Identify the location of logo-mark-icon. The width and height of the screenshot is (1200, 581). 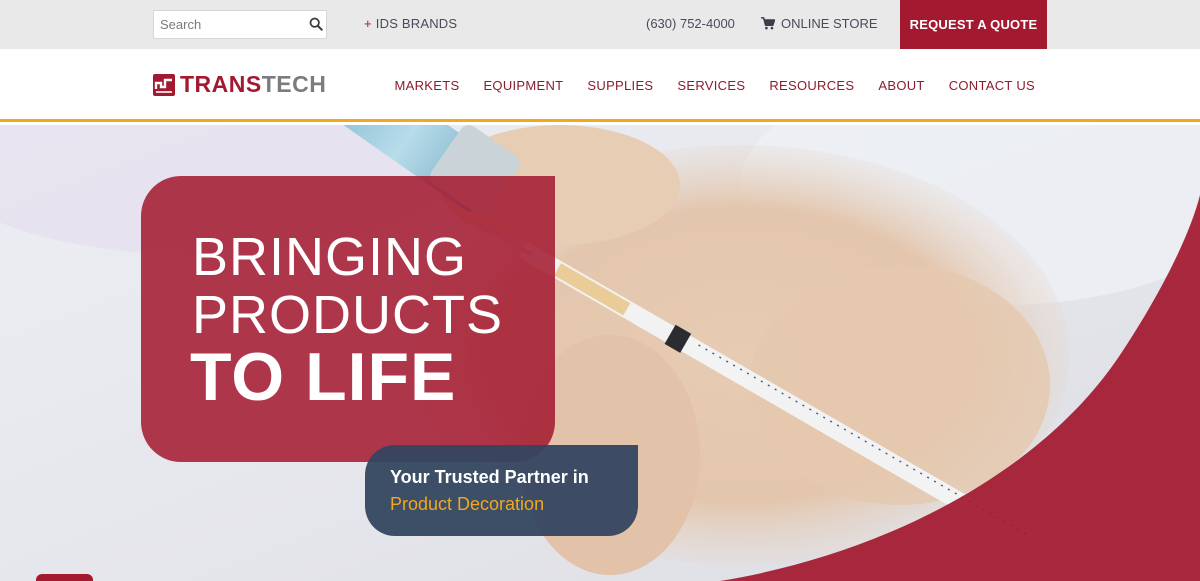
(164, 84).